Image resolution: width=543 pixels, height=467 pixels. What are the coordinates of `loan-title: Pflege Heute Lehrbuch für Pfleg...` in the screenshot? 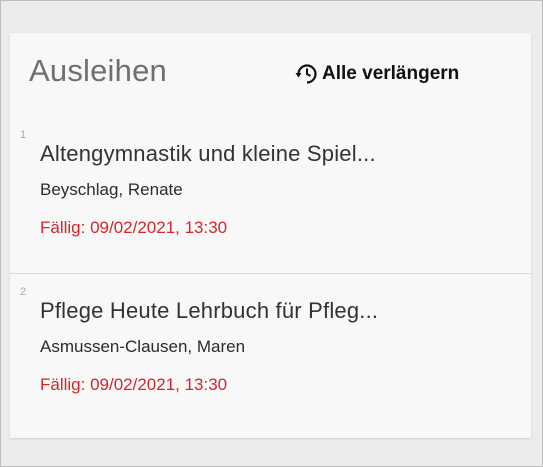 It's located at (209, 311).